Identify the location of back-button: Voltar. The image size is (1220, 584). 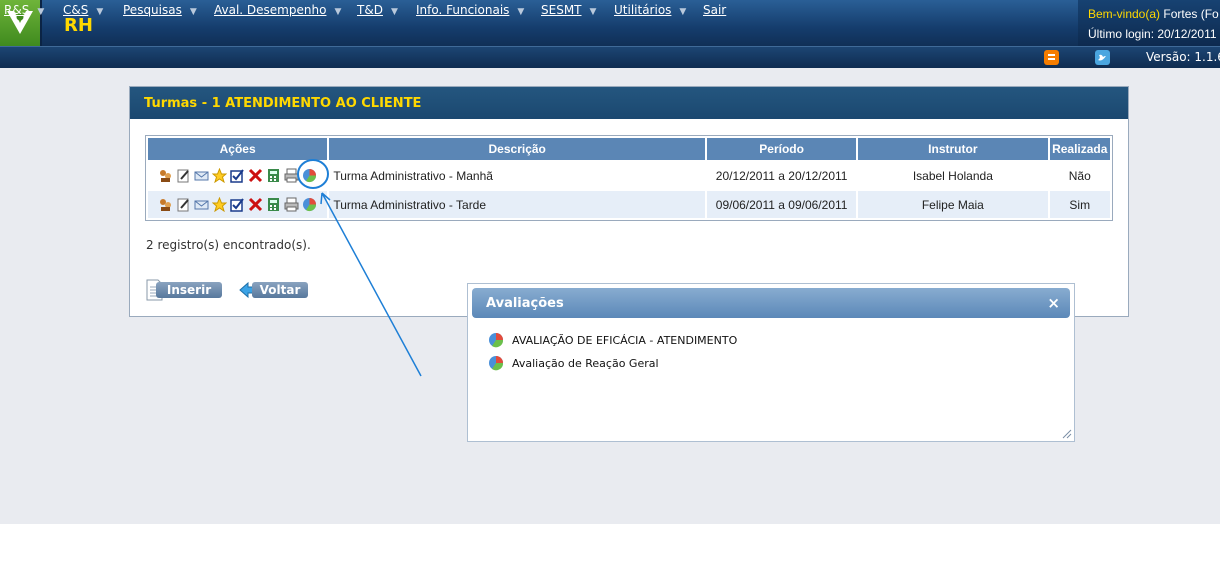
(274, 290).